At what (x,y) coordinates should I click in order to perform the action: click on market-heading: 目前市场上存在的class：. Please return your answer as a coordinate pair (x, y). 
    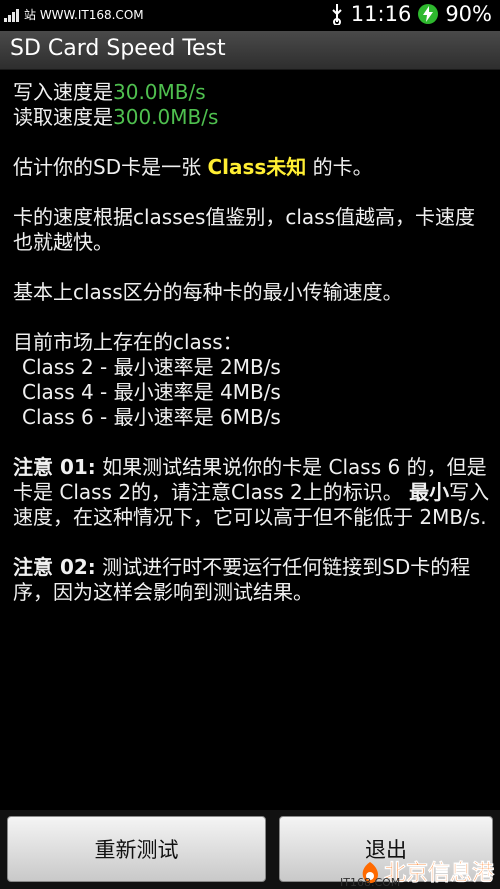
    Looking at the image, I should click on (128, 342).